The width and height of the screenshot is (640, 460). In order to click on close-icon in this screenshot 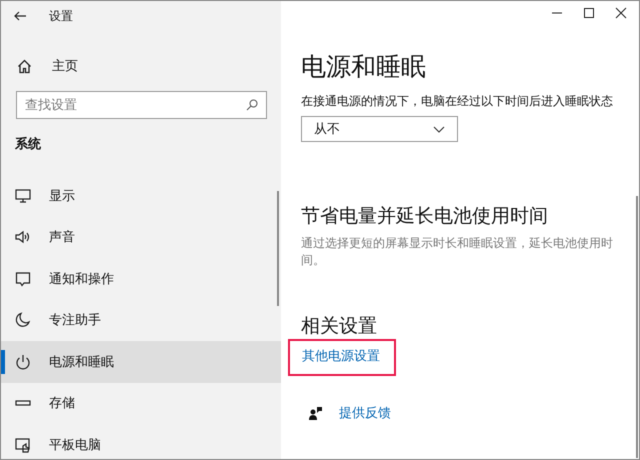, I will do `click(621, 13)`.